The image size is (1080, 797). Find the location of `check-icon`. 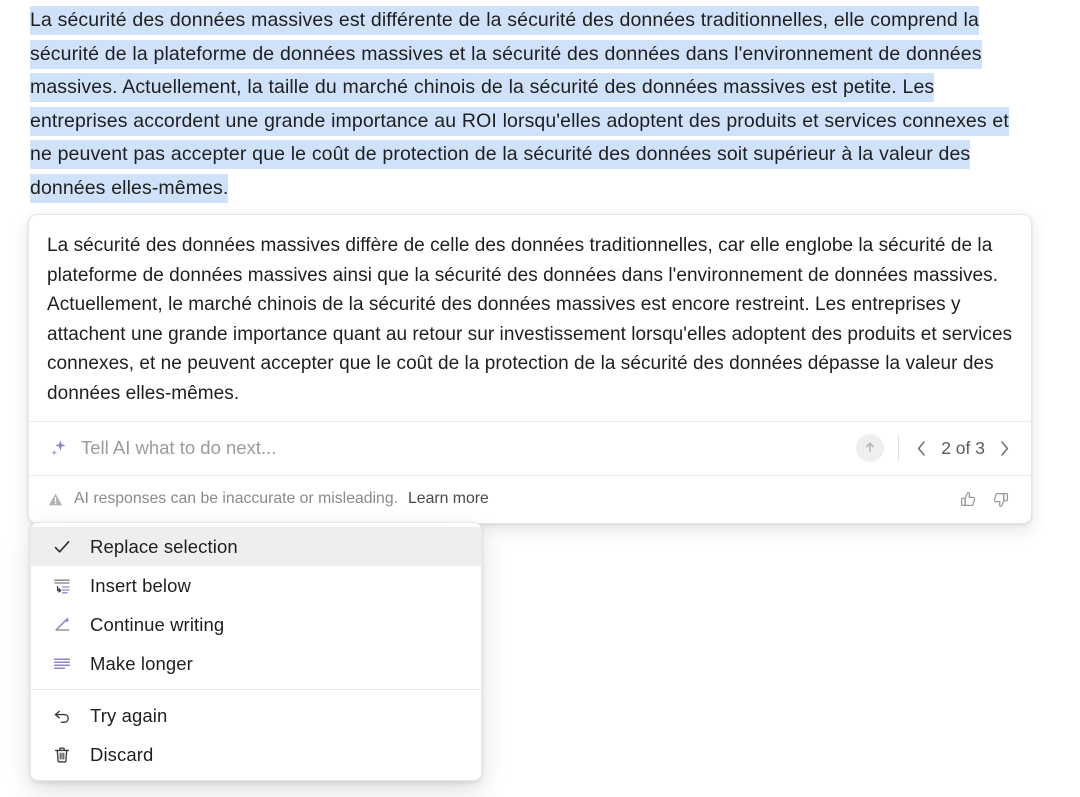

check-icon is located at coordinates (62, 547).